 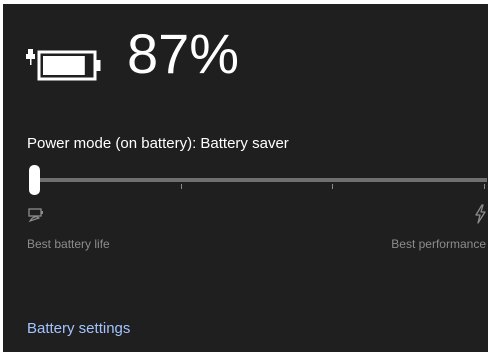 What do you see at coordinates (68, 244) in the screenshot?
I see `best-battery-life-label: Best battery life` at bounding box center [68, 244].